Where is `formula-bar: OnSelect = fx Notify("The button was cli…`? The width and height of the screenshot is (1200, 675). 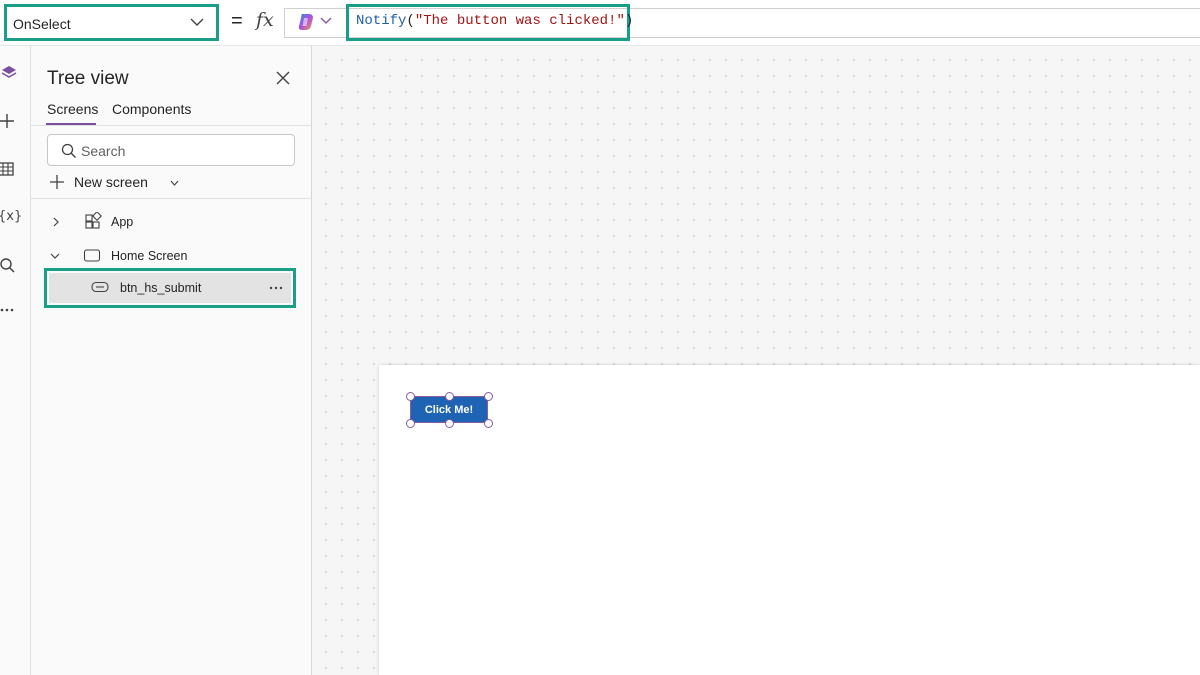 formula-bar: OnSelect = fx Notify("The button was cli… is located at coordinates (600, 23).